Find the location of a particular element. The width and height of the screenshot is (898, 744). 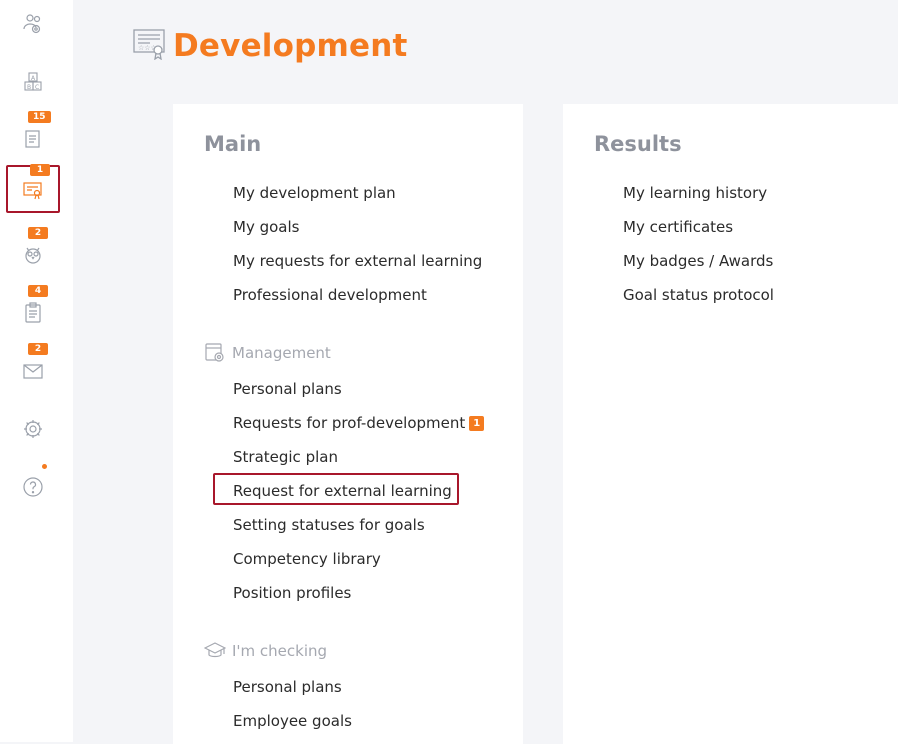

svg-text: C is located at coordinates (37, 87).